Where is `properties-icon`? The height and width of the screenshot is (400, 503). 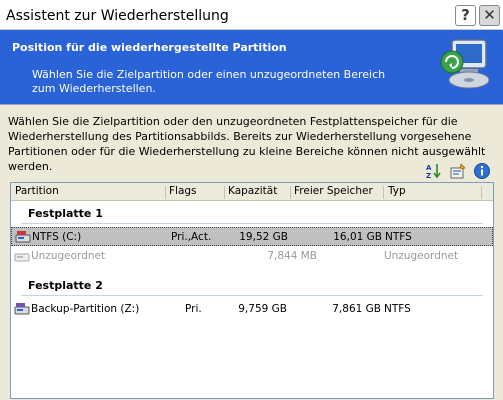 properties-icon is located at coordinates (458, 171).